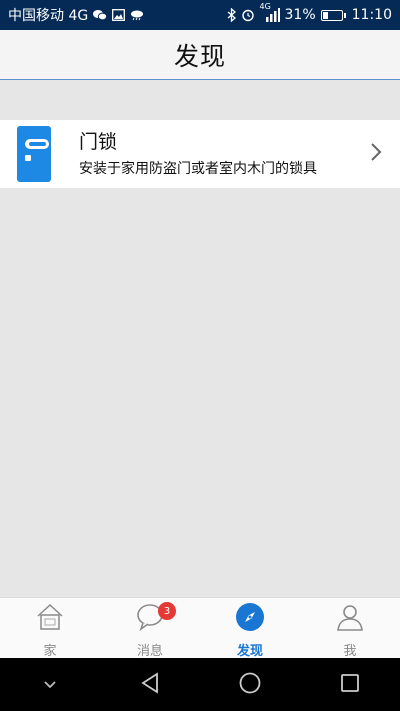 This screenshot has width=400, height=711. What do you see at coordinates (198, 169) in the screenshot?
I see `item-description: 安装于家用防盗门或者室内木门的锁具` at bounding box center [198, 169].